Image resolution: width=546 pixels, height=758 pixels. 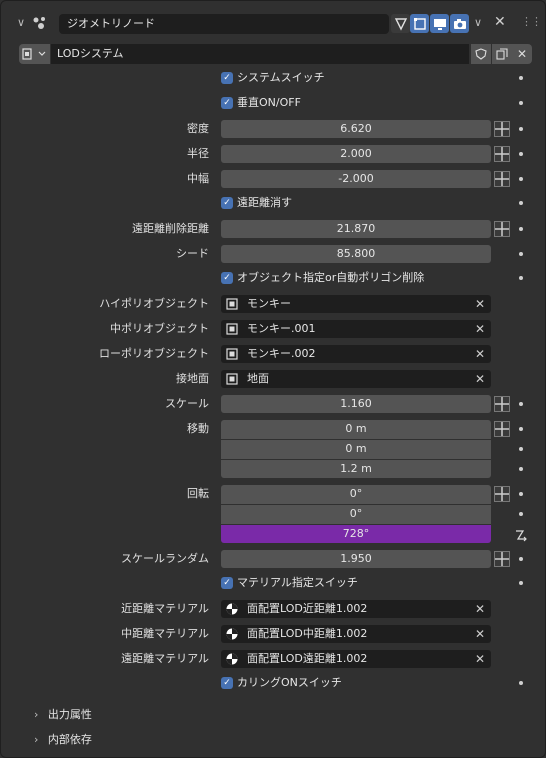 I want to click on seed-field: 85.800, so click(x=356, y=254).